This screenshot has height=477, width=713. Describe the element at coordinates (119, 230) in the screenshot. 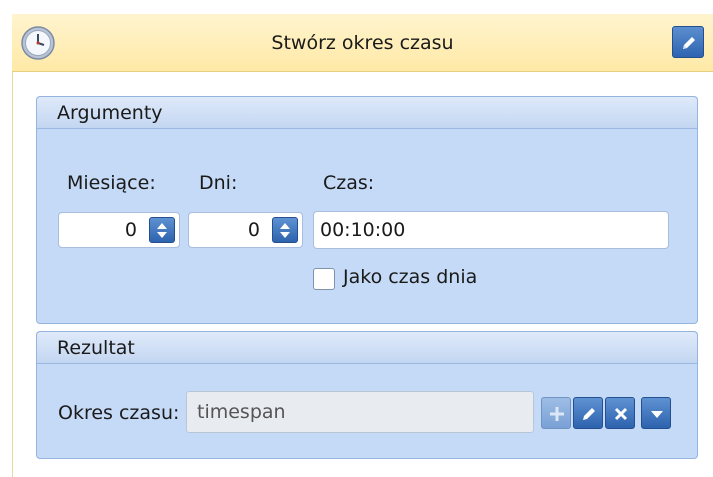

I see `months-spinner: 0` at that location.